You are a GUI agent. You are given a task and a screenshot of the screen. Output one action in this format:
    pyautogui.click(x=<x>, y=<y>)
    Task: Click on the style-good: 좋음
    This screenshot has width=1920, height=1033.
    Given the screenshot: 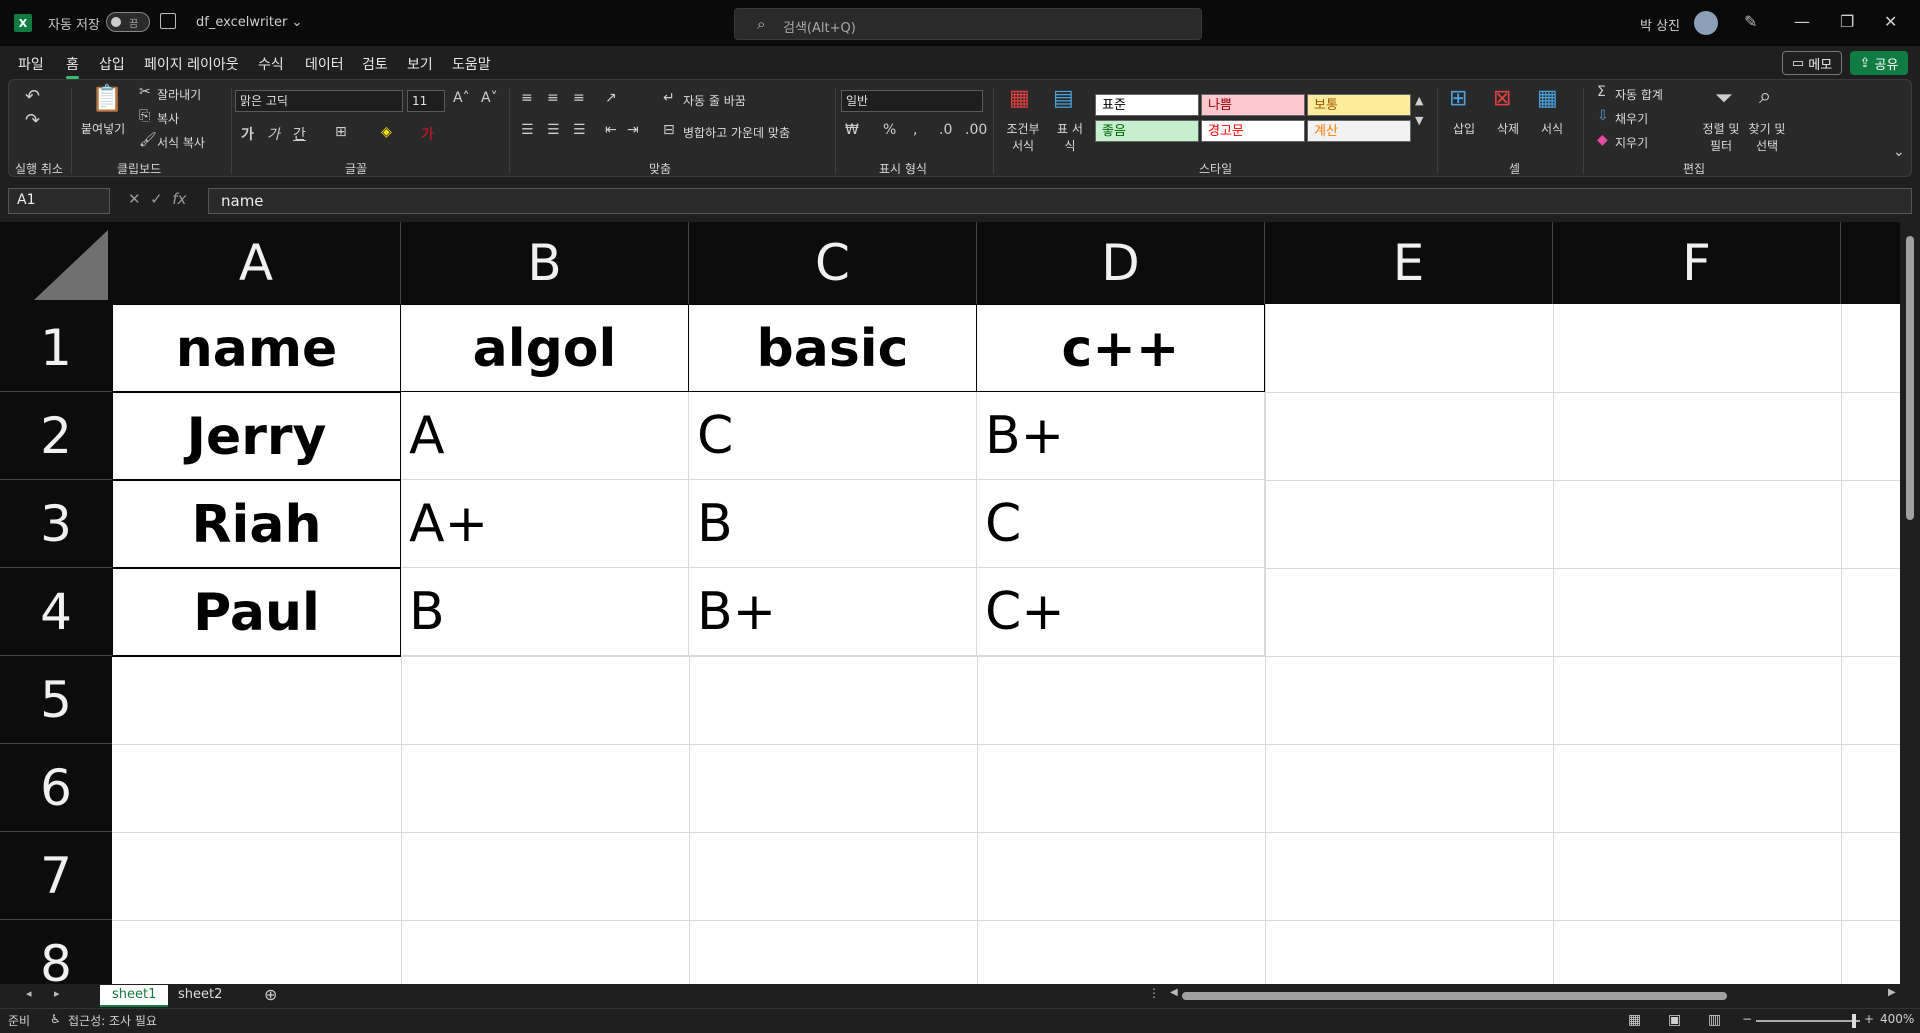 What is the action you would take?
    pyautogui.click(x=1147, y=131)
    